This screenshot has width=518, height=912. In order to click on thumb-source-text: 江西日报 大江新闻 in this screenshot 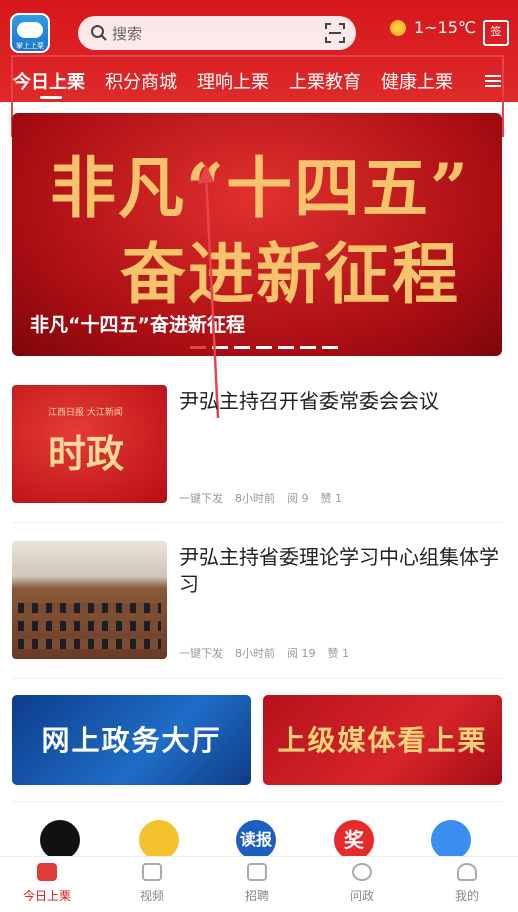, I will do `click(85, 413)`.